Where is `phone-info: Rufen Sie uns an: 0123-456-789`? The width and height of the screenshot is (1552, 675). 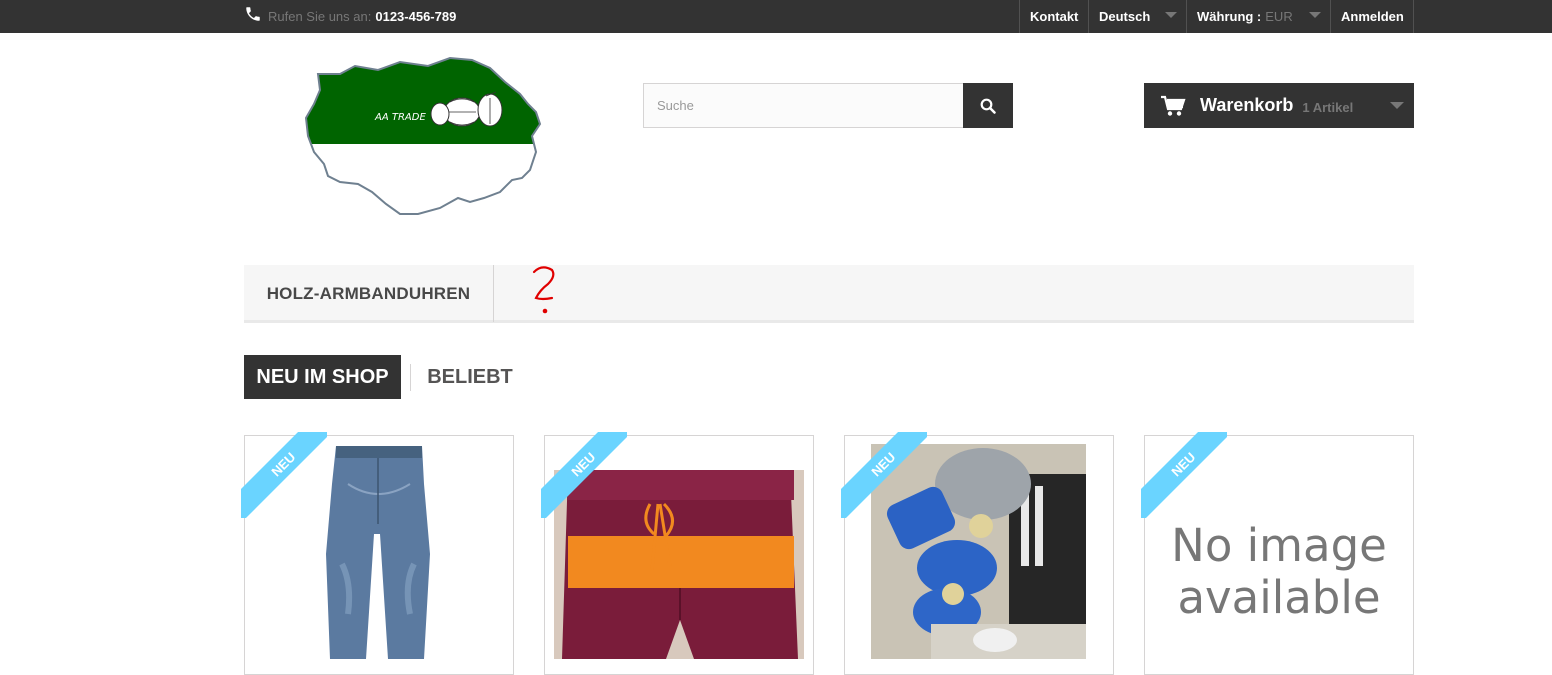
phone-info: Rufen Sie uns an: 0123-456-789 is located at coordinates (350, 16).